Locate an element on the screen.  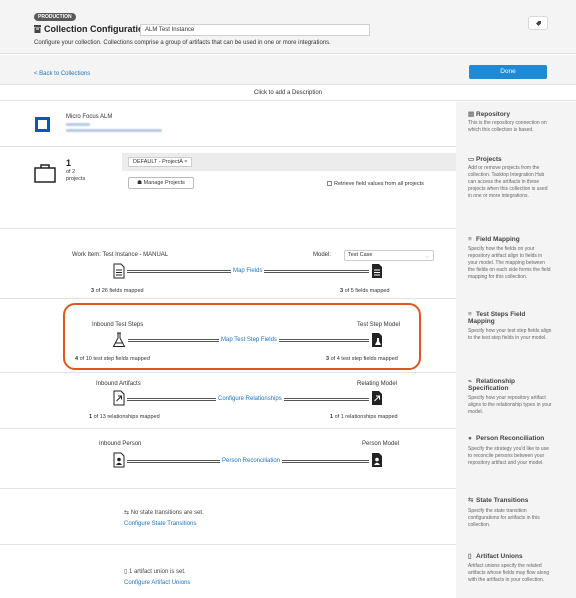
test-step-model-label: Test Step Model is located at coordinates (379, 325).